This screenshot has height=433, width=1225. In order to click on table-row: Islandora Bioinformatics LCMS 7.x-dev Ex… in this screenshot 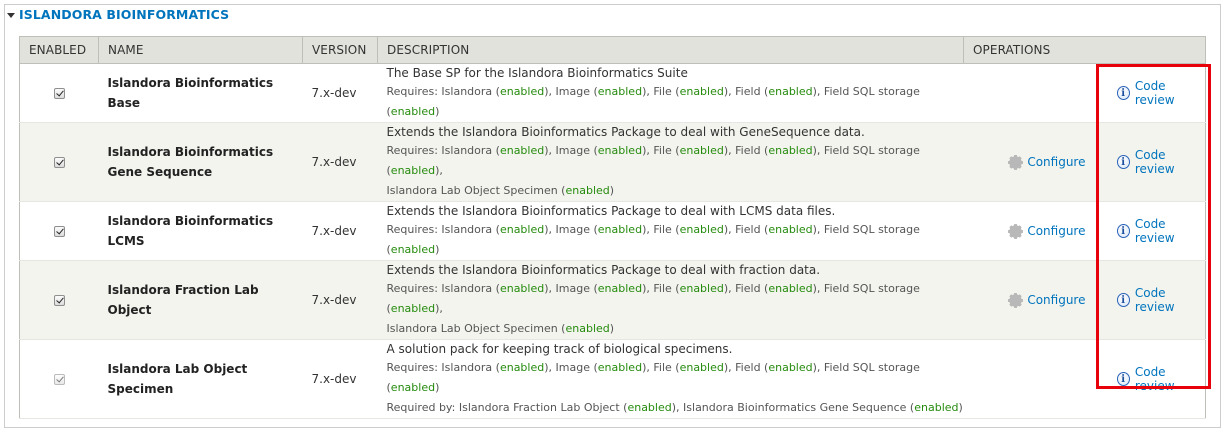, I will do `click(612, 231)`.